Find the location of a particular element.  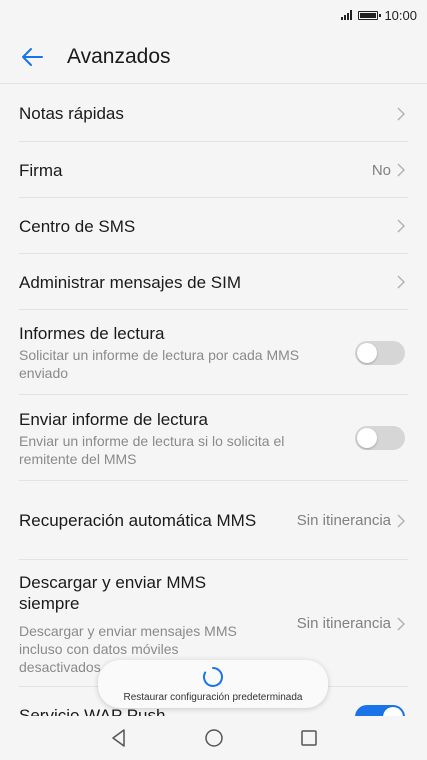

status-time: 10:00 is located at coordinates (400, 15).